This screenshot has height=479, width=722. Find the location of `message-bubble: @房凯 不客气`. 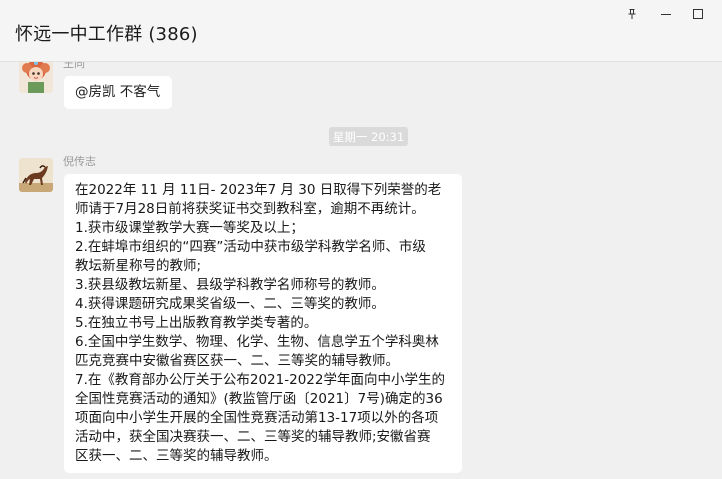

message-bubble: @房凯 不客气 is located at coordinates (118, 92).